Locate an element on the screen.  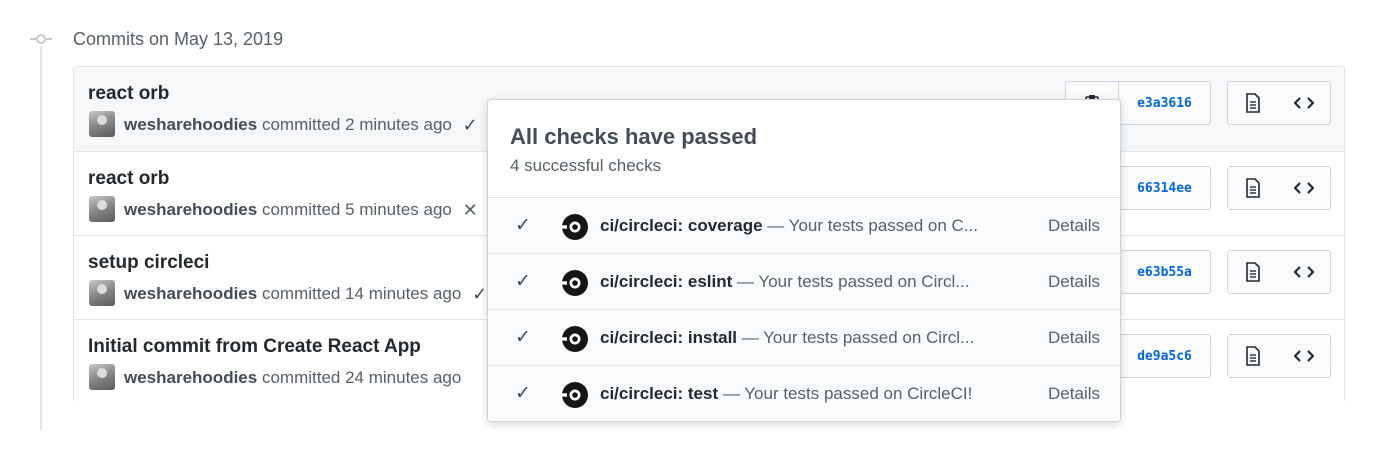
commit-sha-button: 66314ee is located at coordinates (1165, 188).